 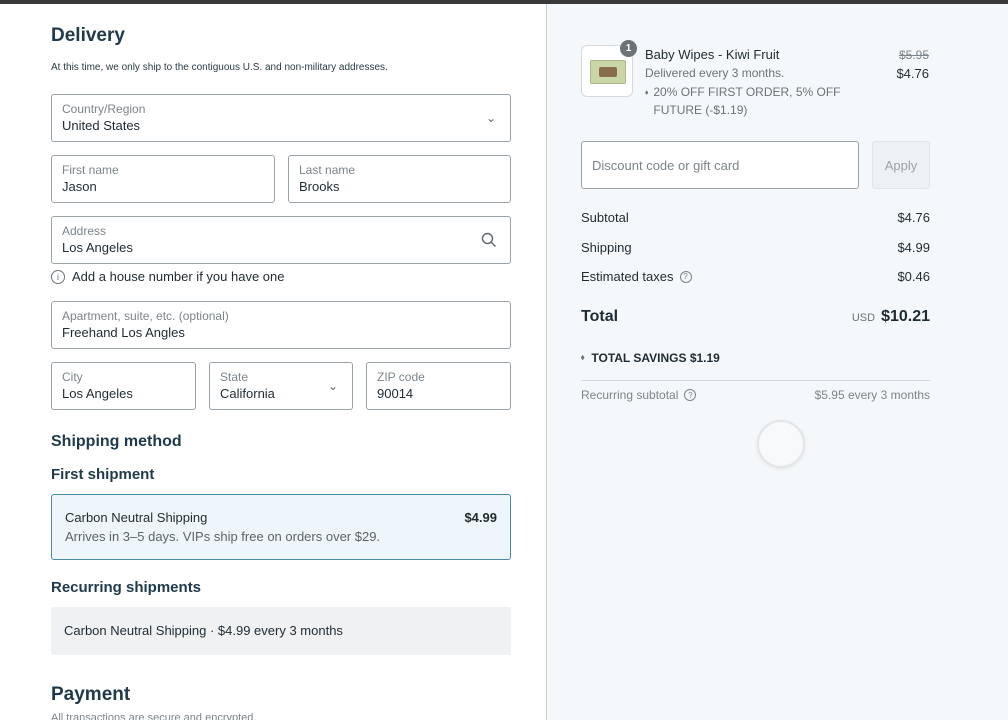 What do you see at coordinates (247, 393) in the screenshot?
I see `state-value: California` at bounding box center [247, 393].